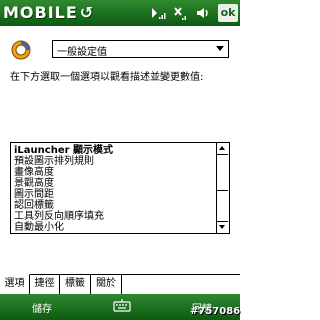 The width and height of the screenshot is (320, 320). I want to click on arrow-down-icon, so click(222, 227).